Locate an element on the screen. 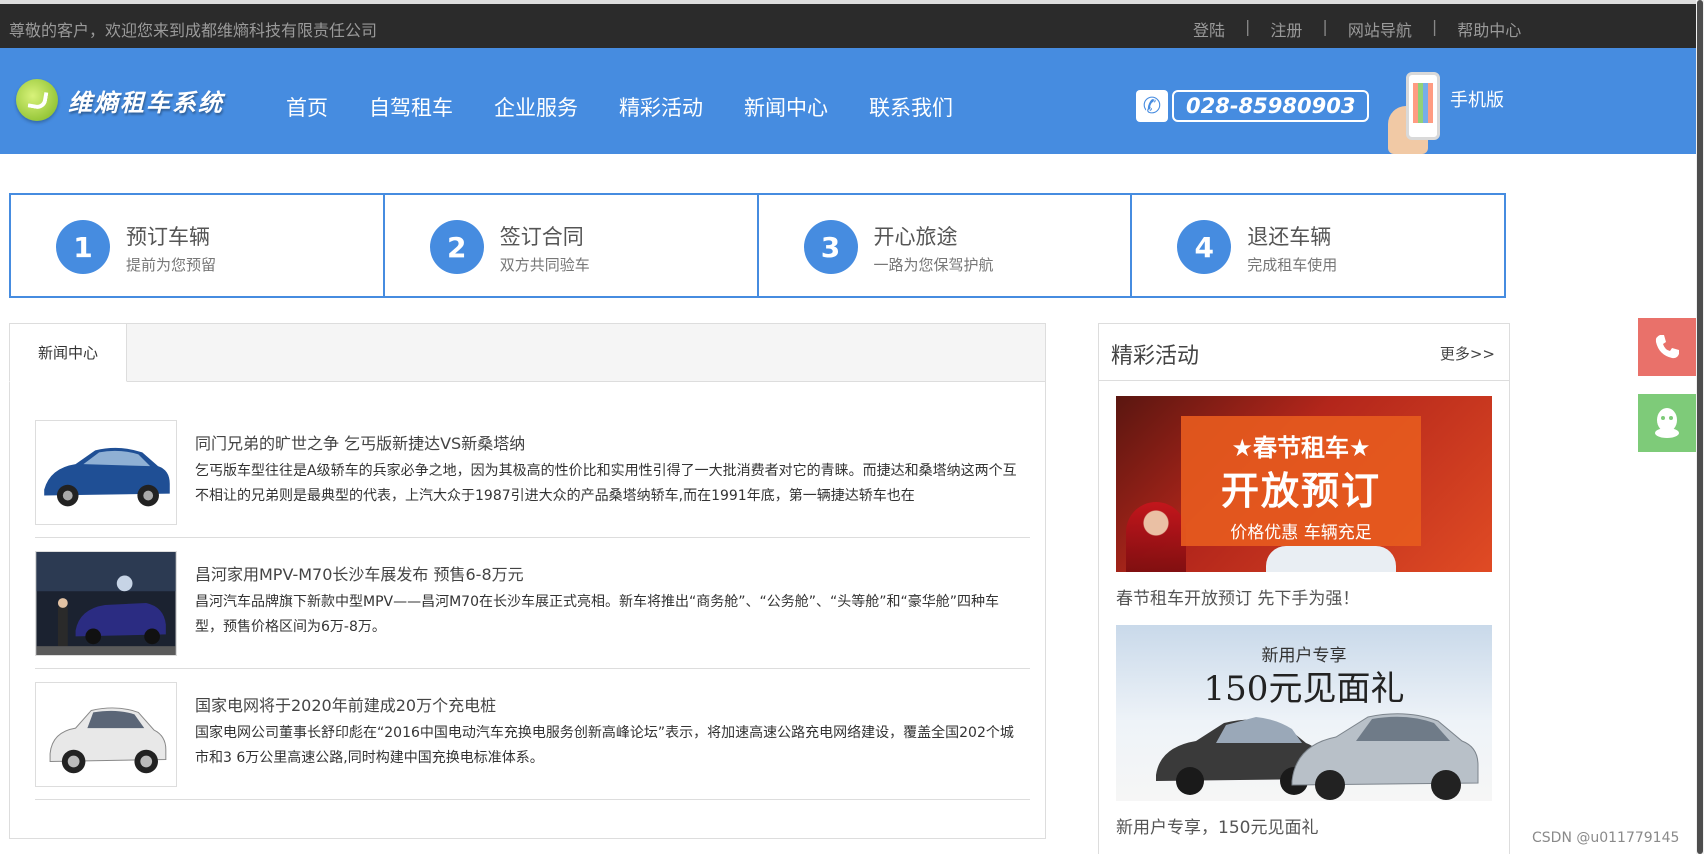  step-title: 退还车辆 is located at coordinates (1289, 237).